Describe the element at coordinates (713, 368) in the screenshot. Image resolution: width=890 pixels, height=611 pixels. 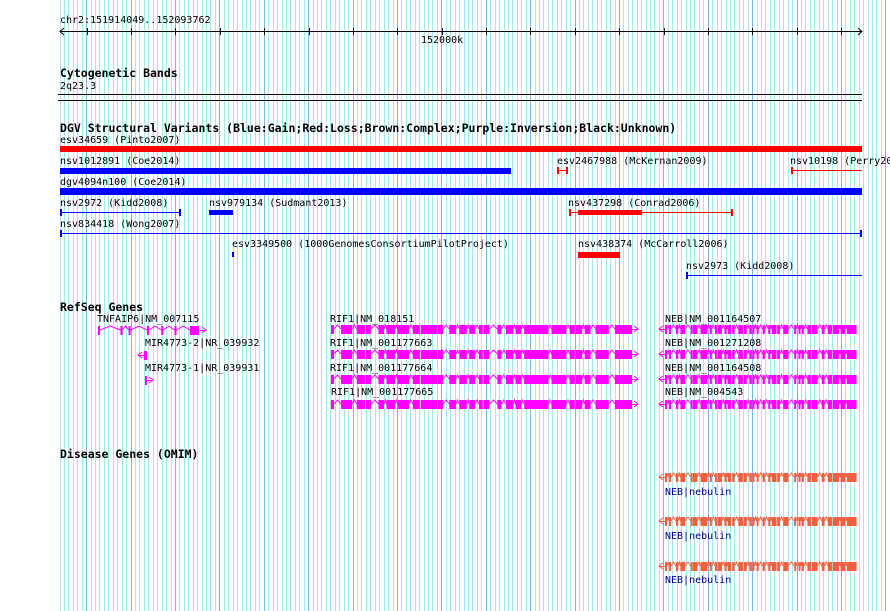
I see `gene-label: NEB|NM_001164508` at that location.